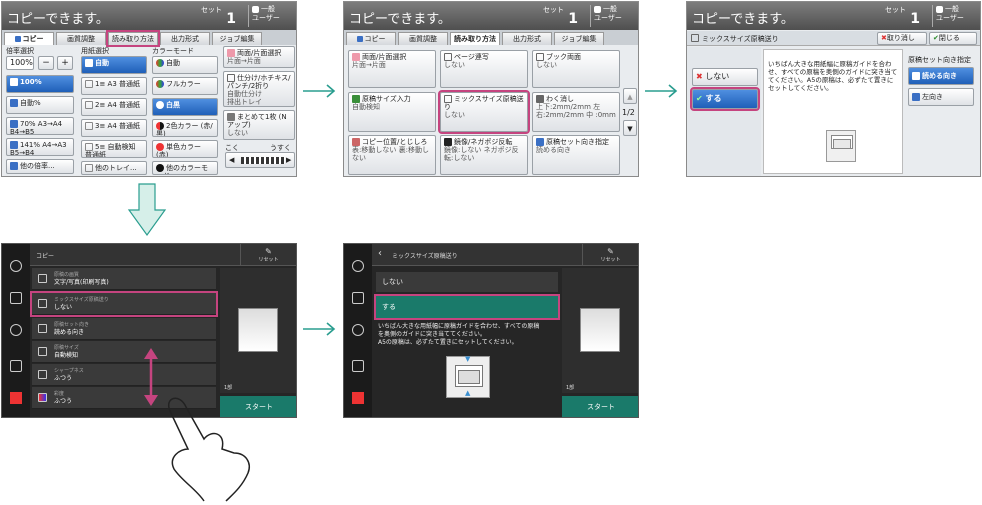 The image size is (982, 505). Describe the element at coordinates (231, 78) in the screenshot. I see `staple-icon` at that location.